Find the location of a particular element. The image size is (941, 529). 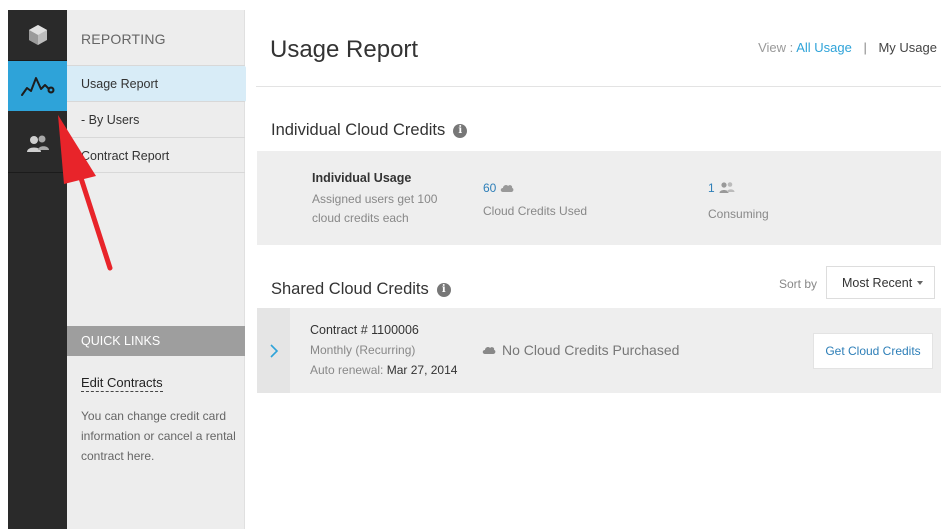

individual-usage-title: Individual Usage is located at coordinates (362, 178).